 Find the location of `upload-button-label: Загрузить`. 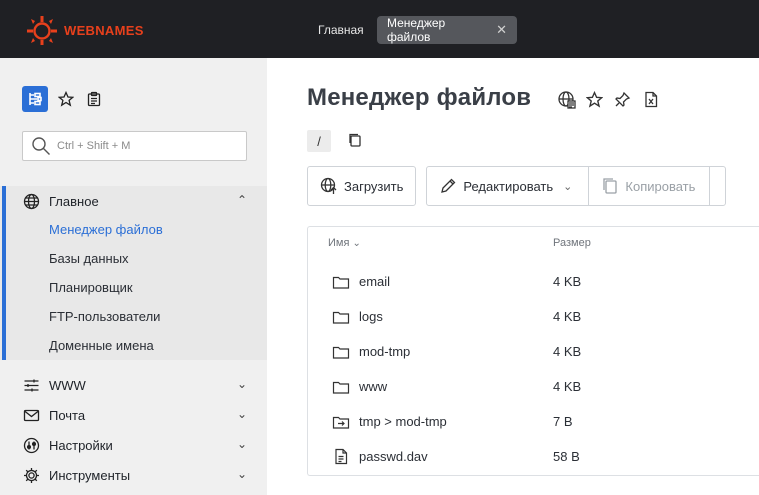

upload-button-label: Загрузить is located at coordinates (374, 186).